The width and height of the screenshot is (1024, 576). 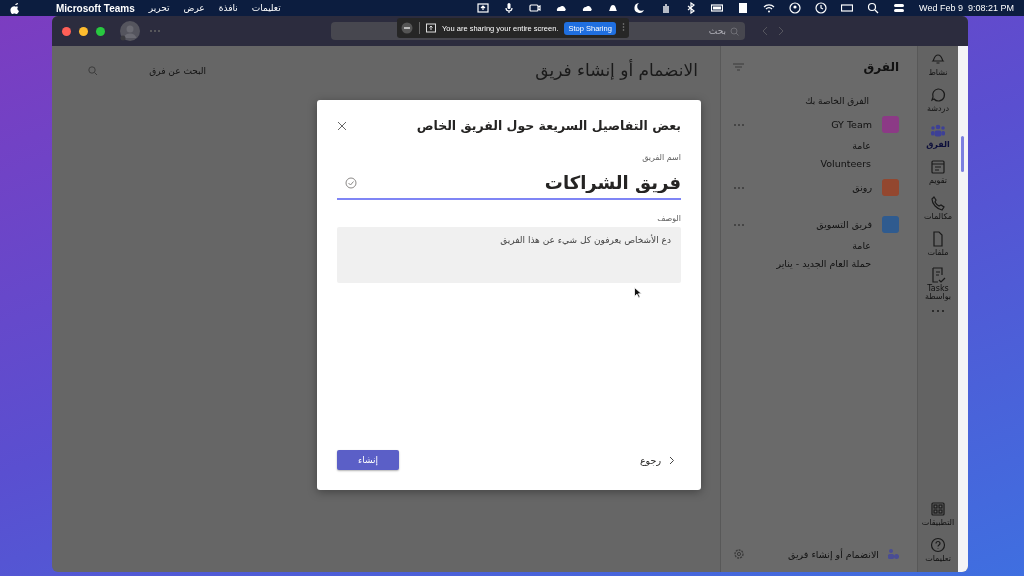 What do you see at coordinates (616, 70) in the screenshot?
I see `page-heading: الانضمام أو إنشاء فريق` at bounding box center [616, 70].